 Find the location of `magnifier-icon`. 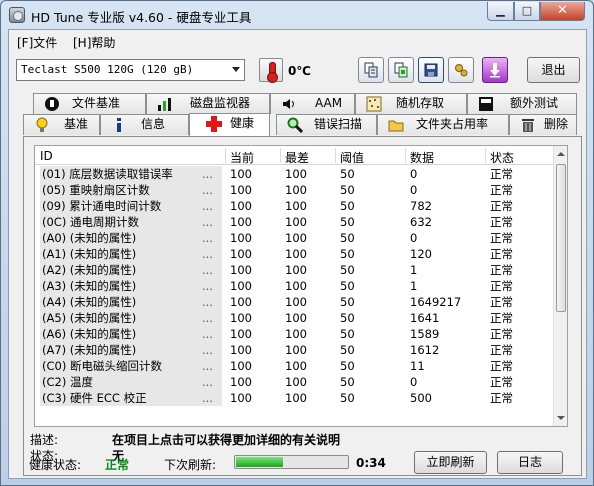

magnifier-icon is located at coordinates (295, 125).